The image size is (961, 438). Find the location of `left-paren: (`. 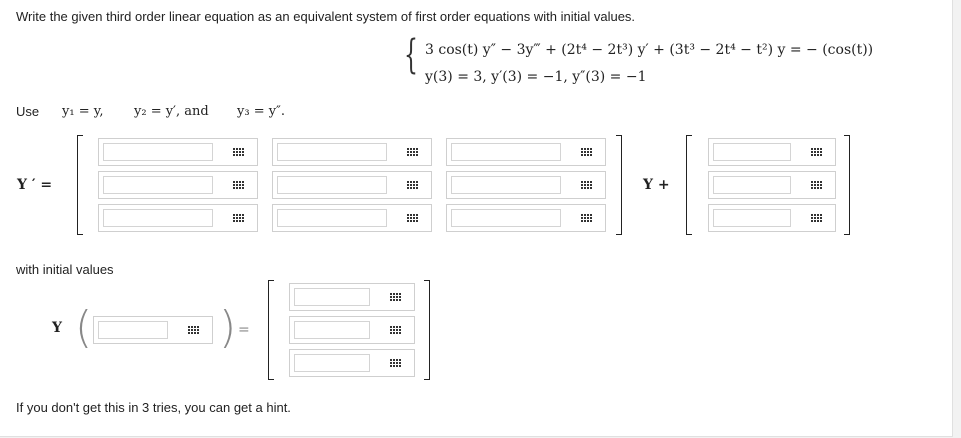

left-paren: ( is located at coordinates (84, 327).